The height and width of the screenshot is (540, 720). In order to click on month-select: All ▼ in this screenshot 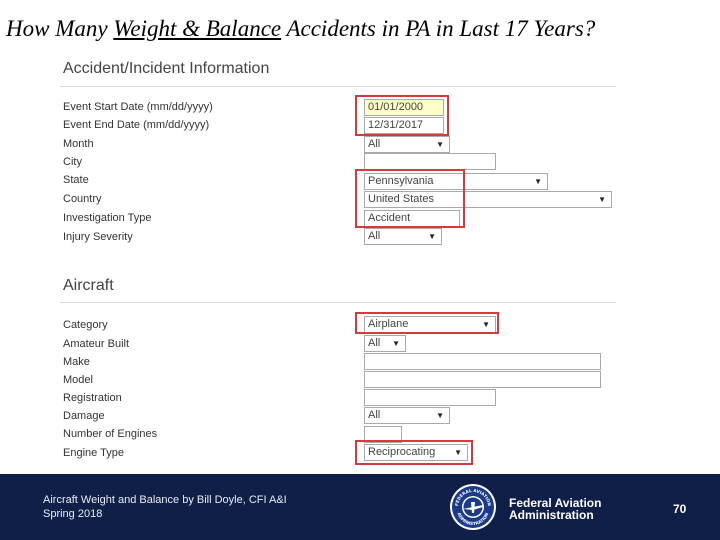, I will do `click(407, 144)`.